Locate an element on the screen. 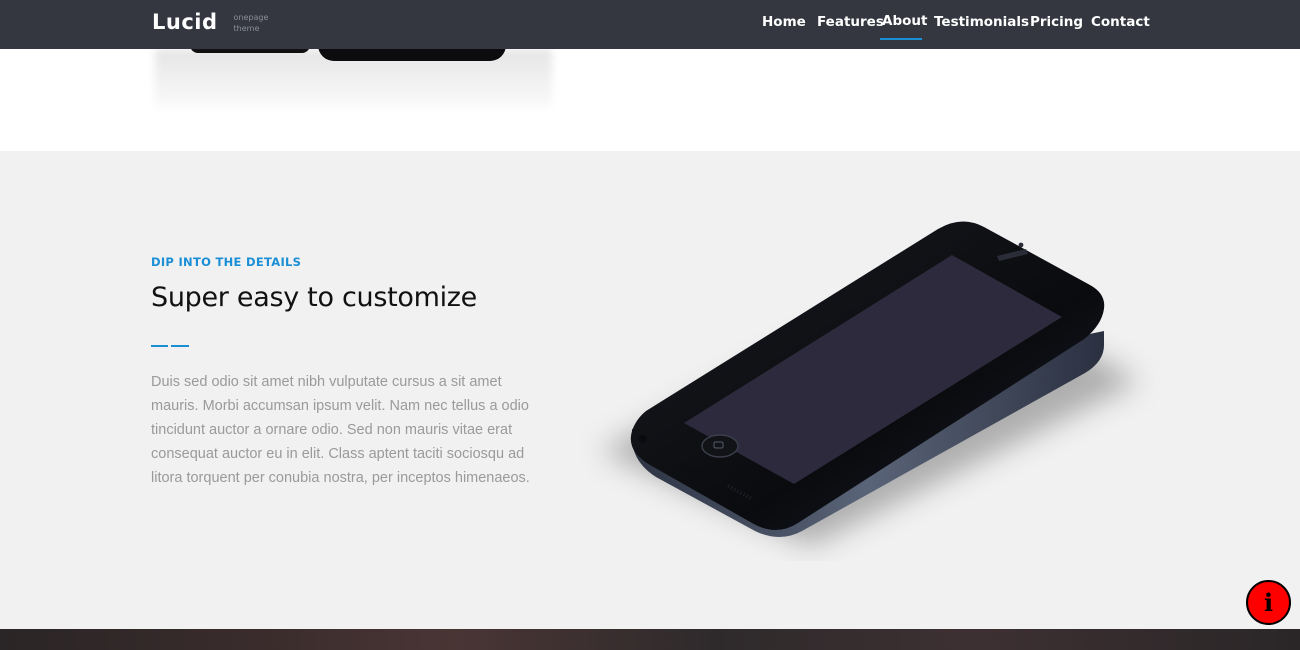 The image size is (1300, 650). section-heading: Super easy to customize is located at coordinates (314, 297).